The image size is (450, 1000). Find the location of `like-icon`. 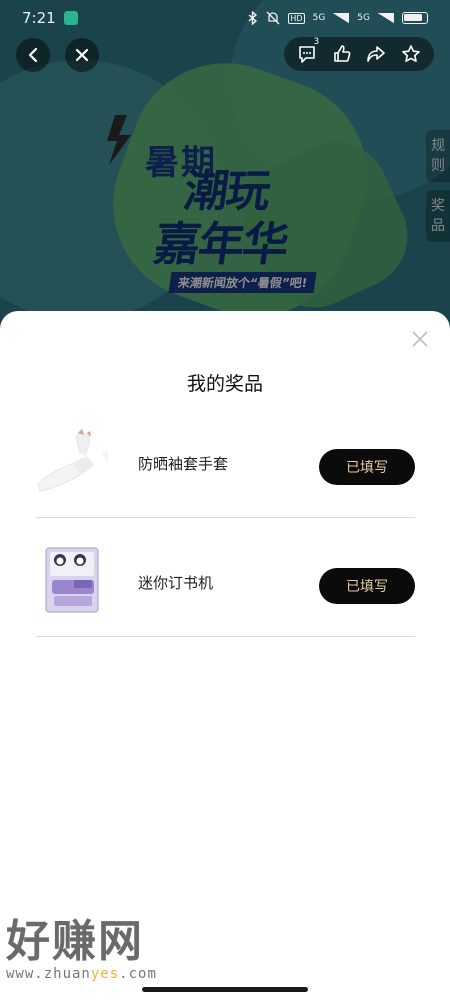

like-icon is located at coordinates (342, 53).